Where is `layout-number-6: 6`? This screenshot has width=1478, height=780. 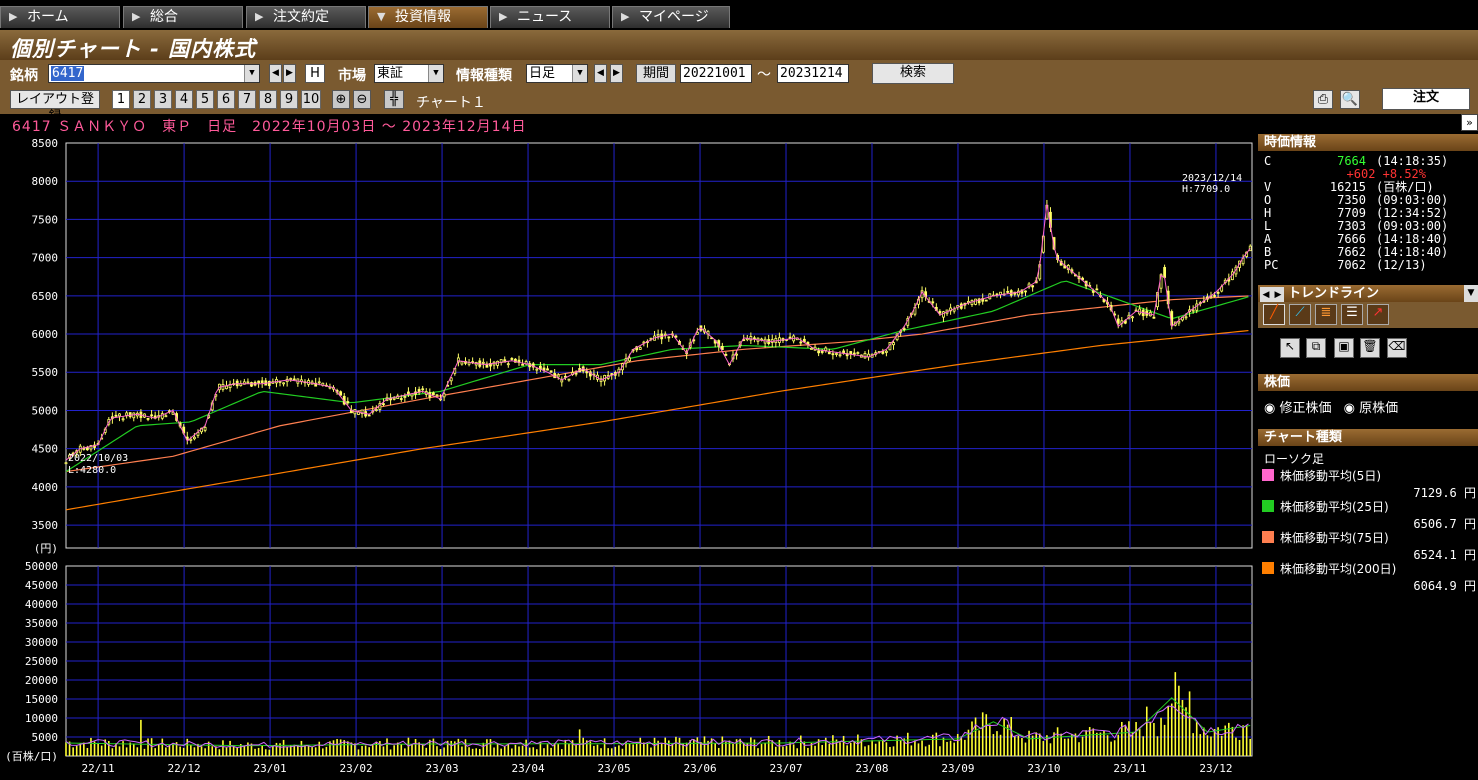
layout-number-6: 6 is located at coordinates (226, 99).